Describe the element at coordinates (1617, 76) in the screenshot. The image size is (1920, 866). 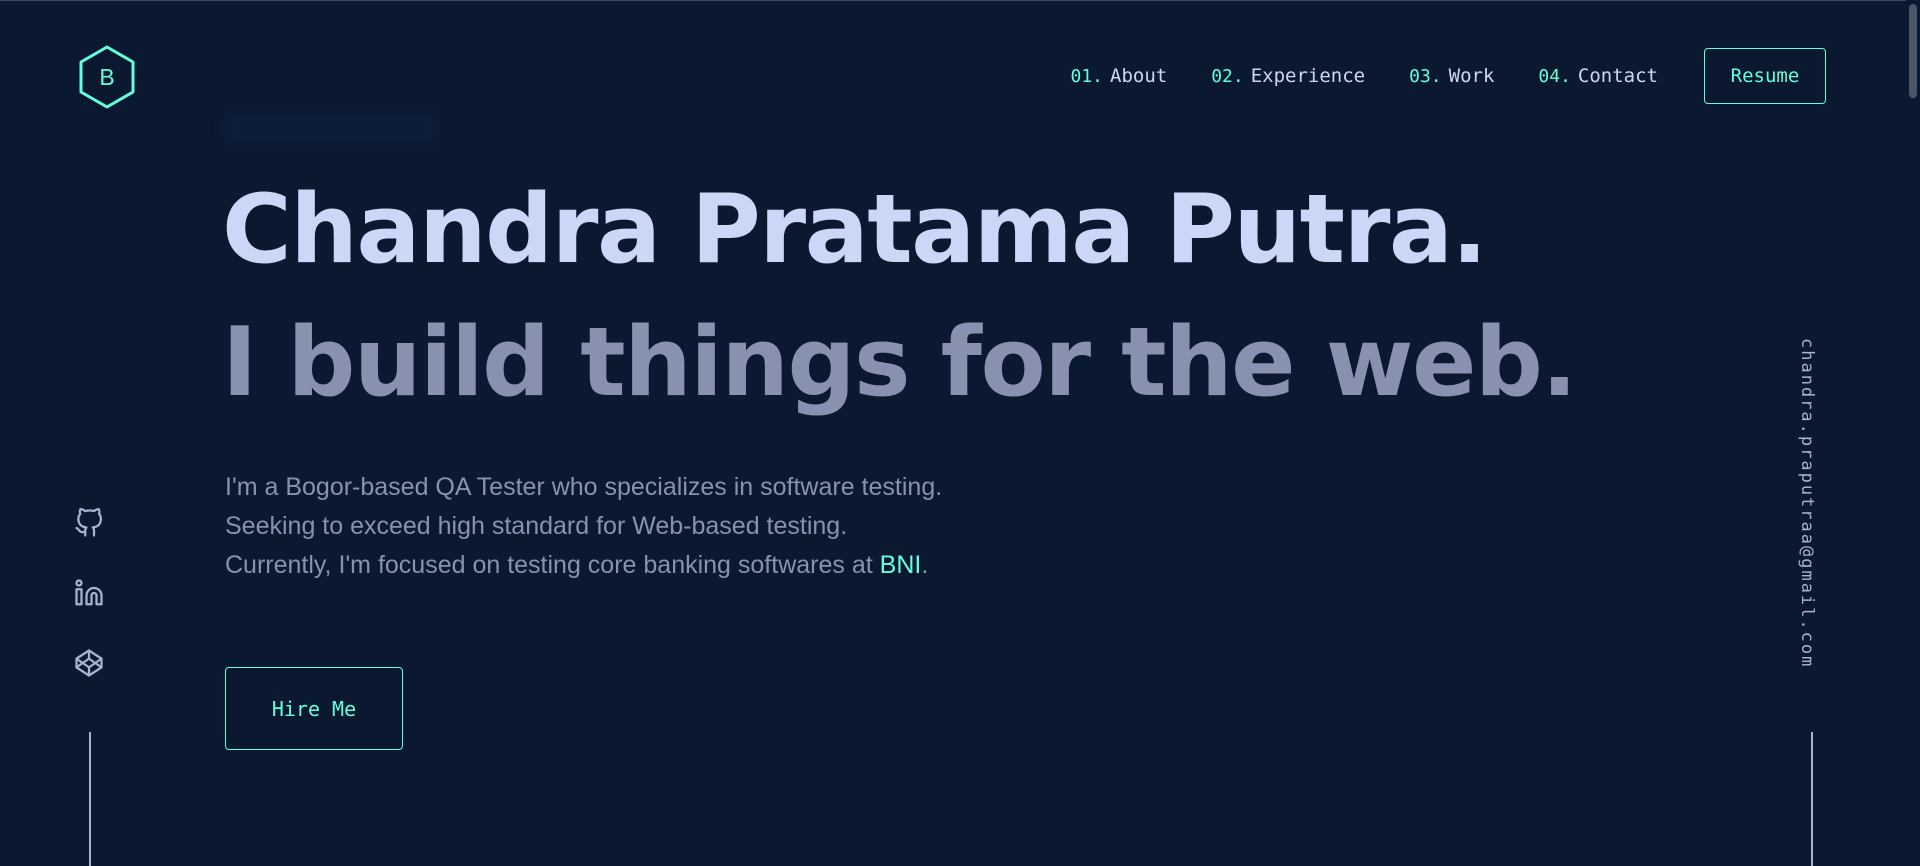
I see `nav-label: Contact` at that location.